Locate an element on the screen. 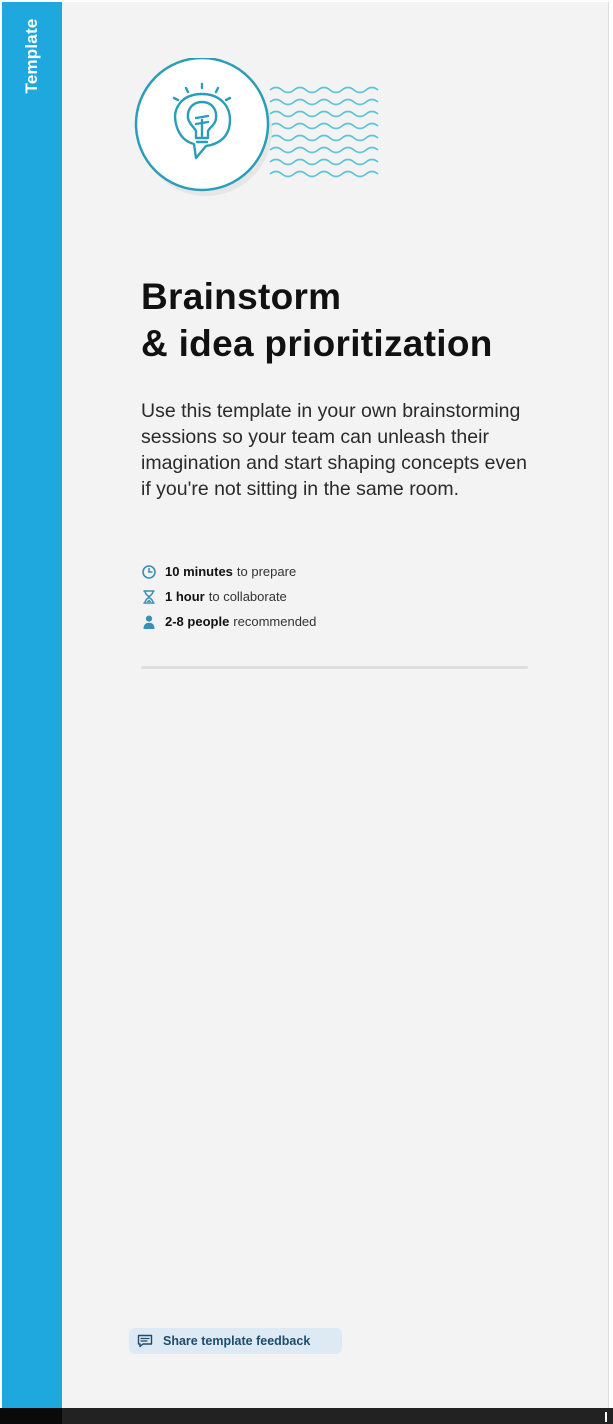 The height and width of the screenshot is (1424, 613). text-cursor-mark is located at coordinates (606, 1417).